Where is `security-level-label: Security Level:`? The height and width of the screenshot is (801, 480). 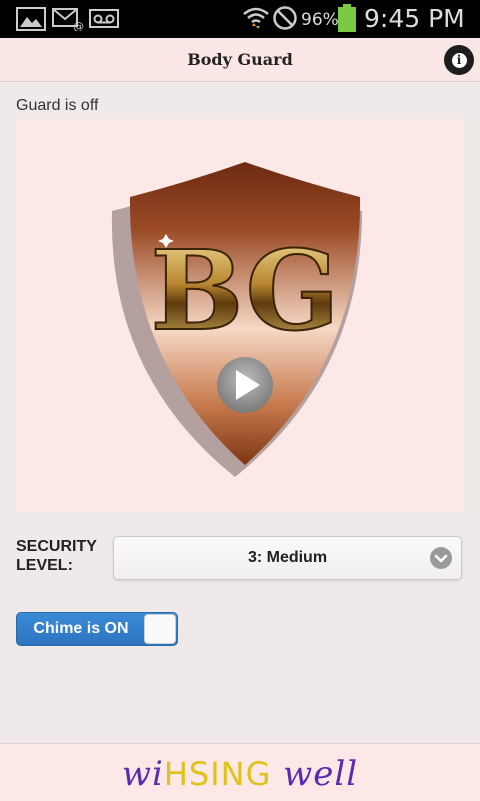
security-level-label: Security Level: is located at coordinates (56, 556).